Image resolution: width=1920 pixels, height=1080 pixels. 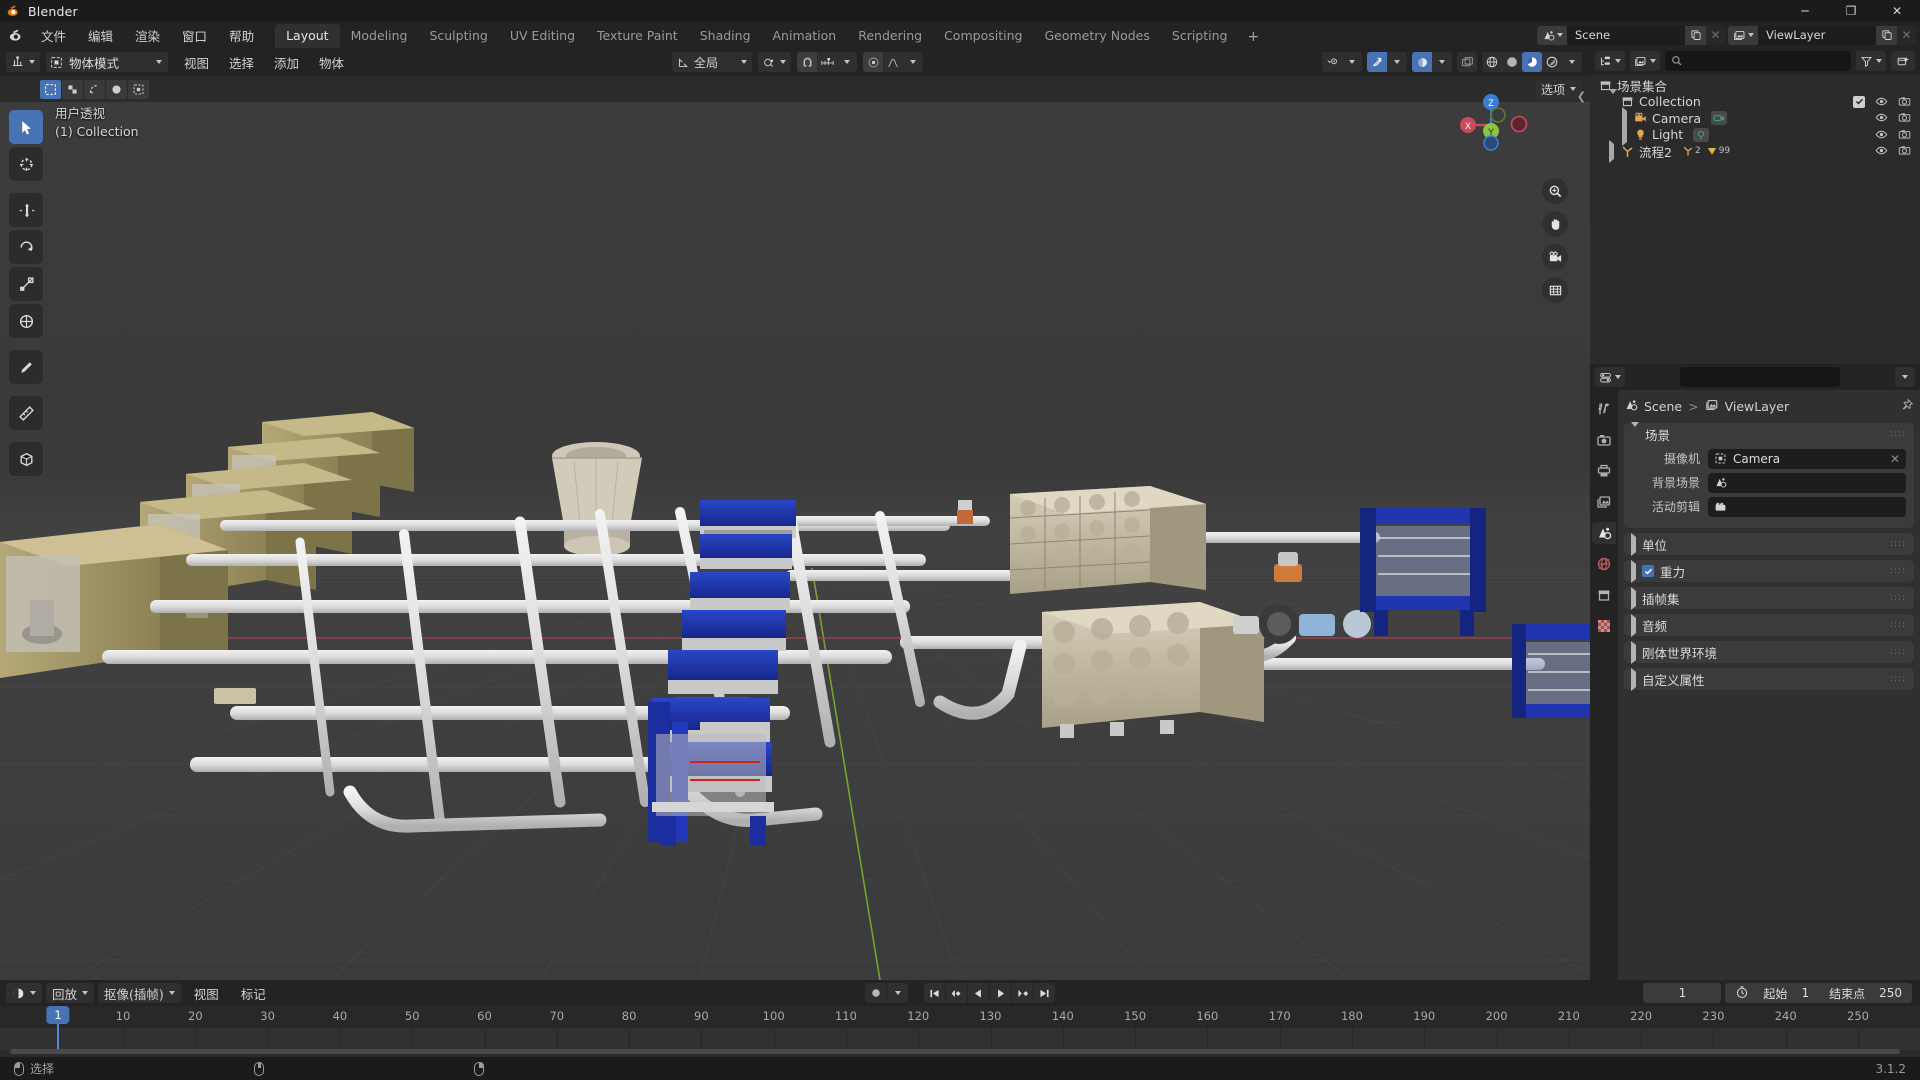 What do you see at coordinates (138, 89) in the screenshot?
I see `select-extend-icon` at bounding box center [138, 89].